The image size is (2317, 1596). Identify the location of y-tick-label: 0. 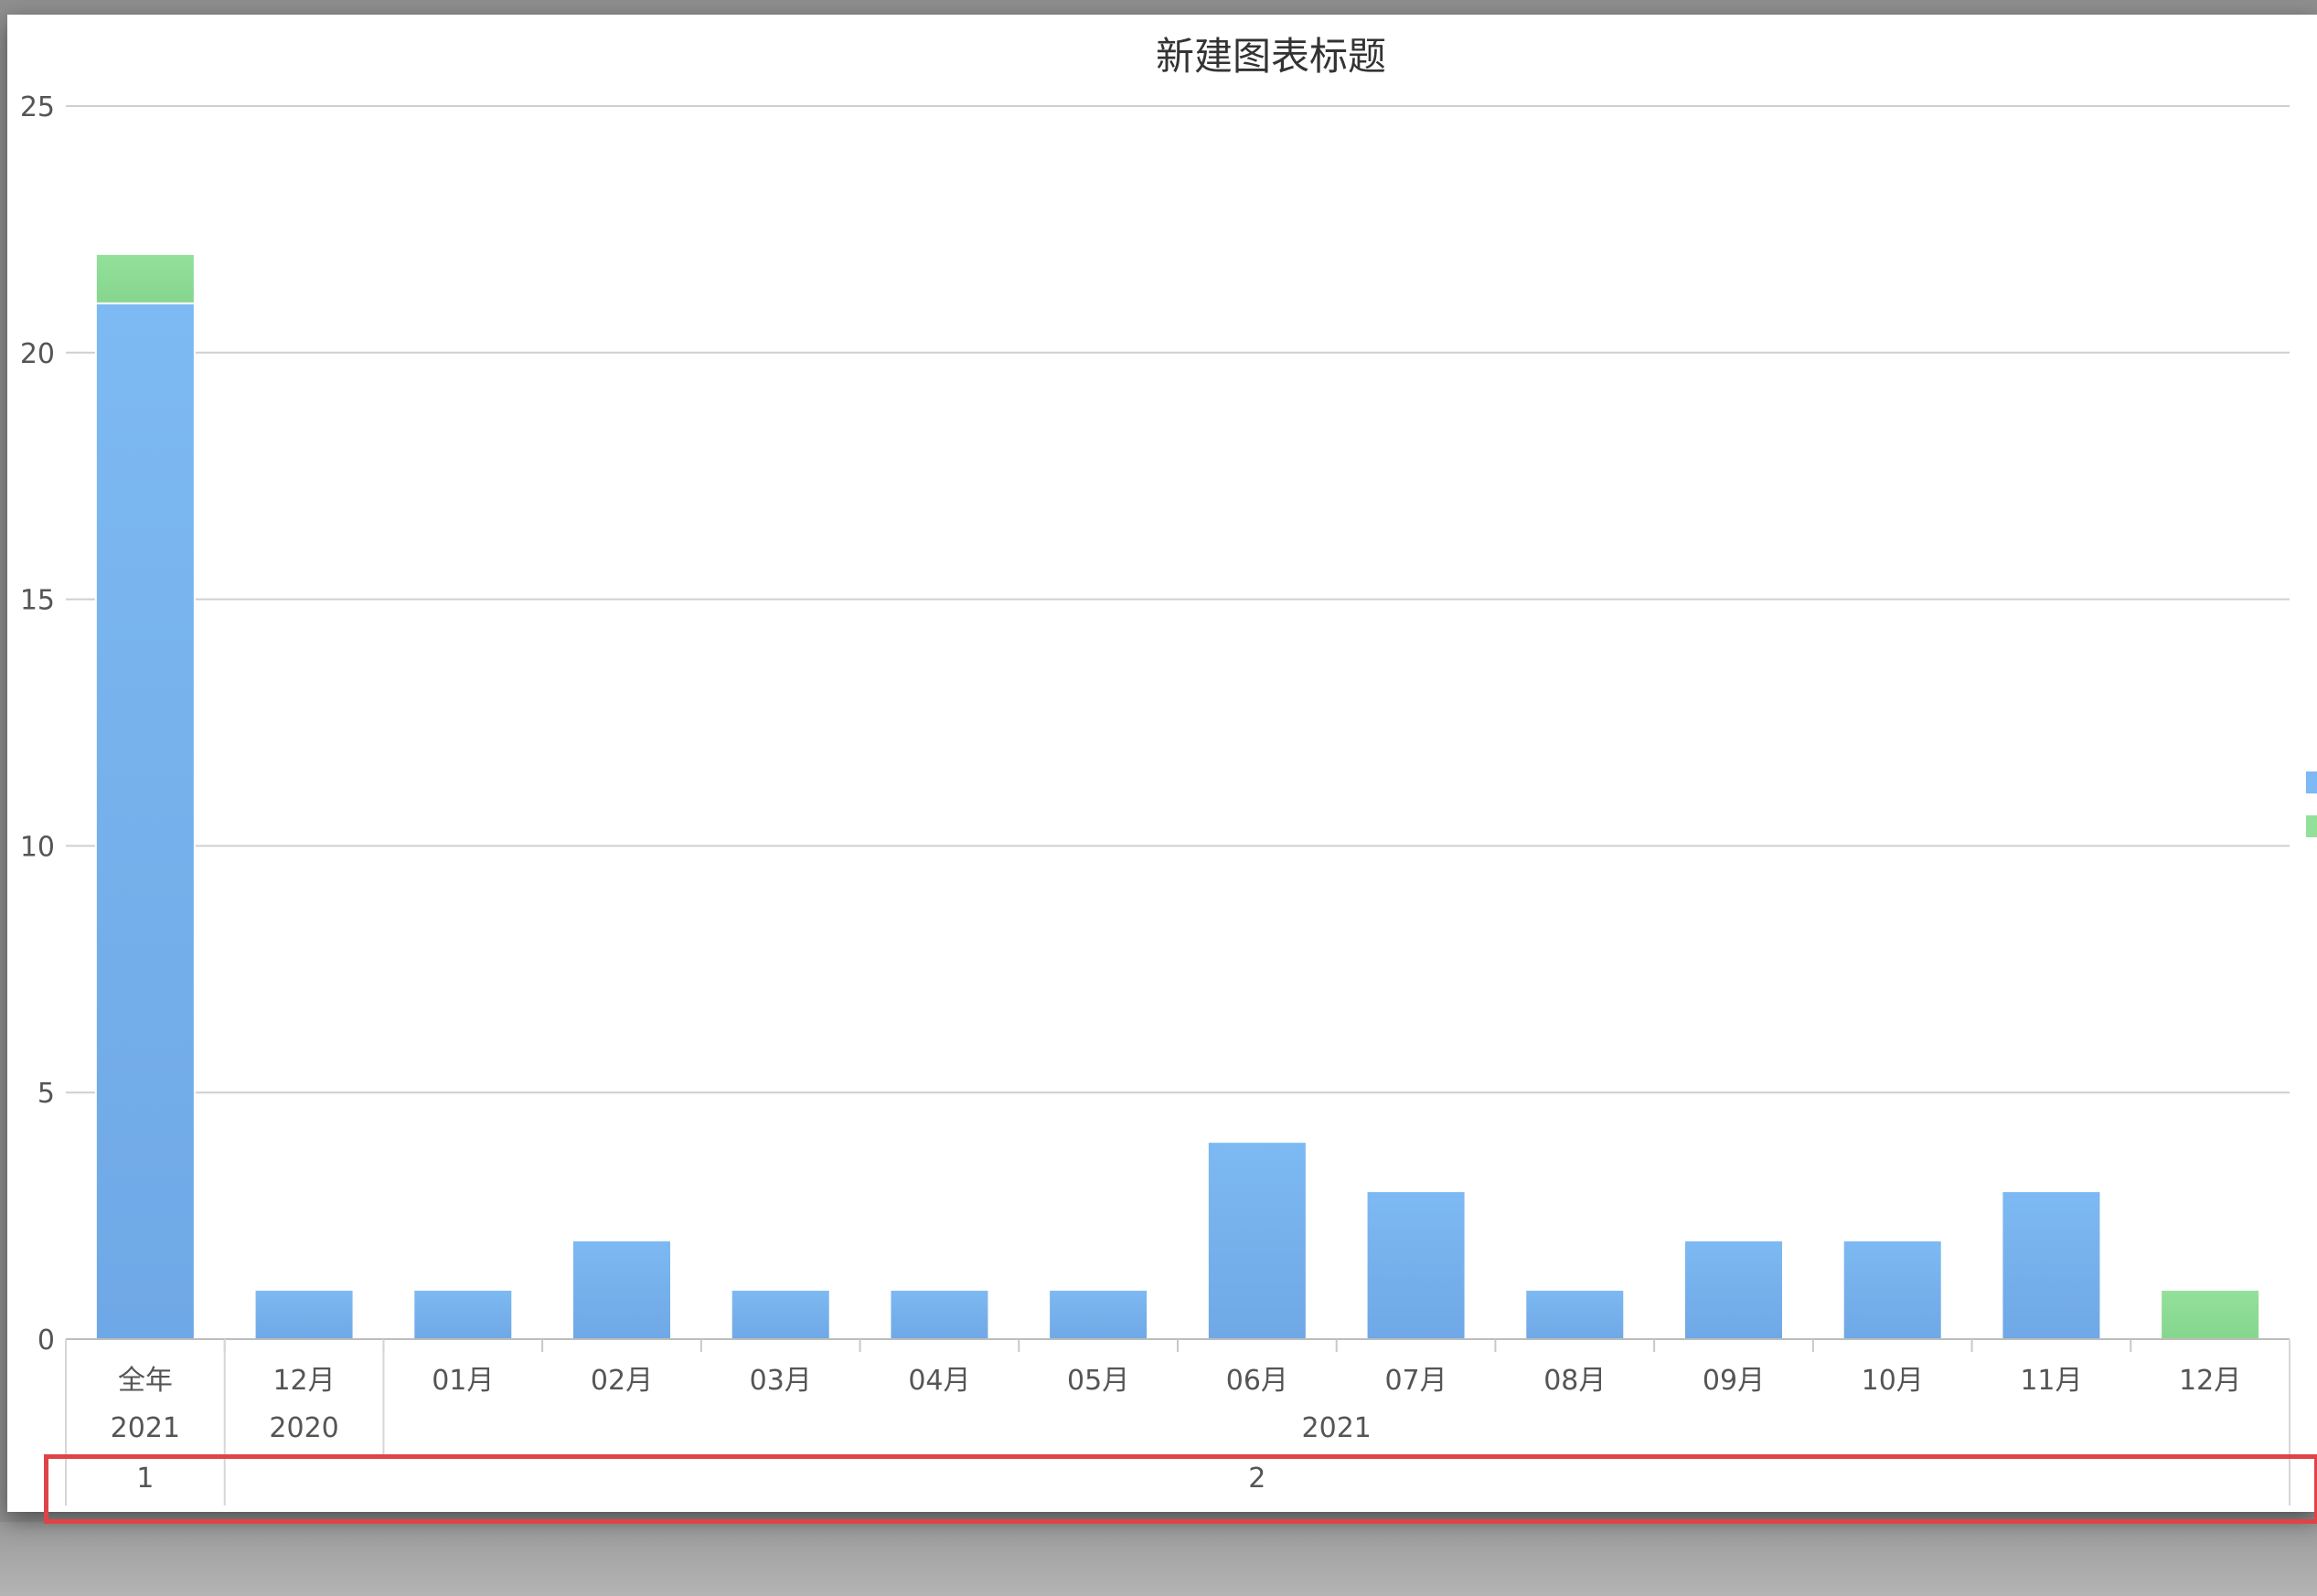
(46, 1341).